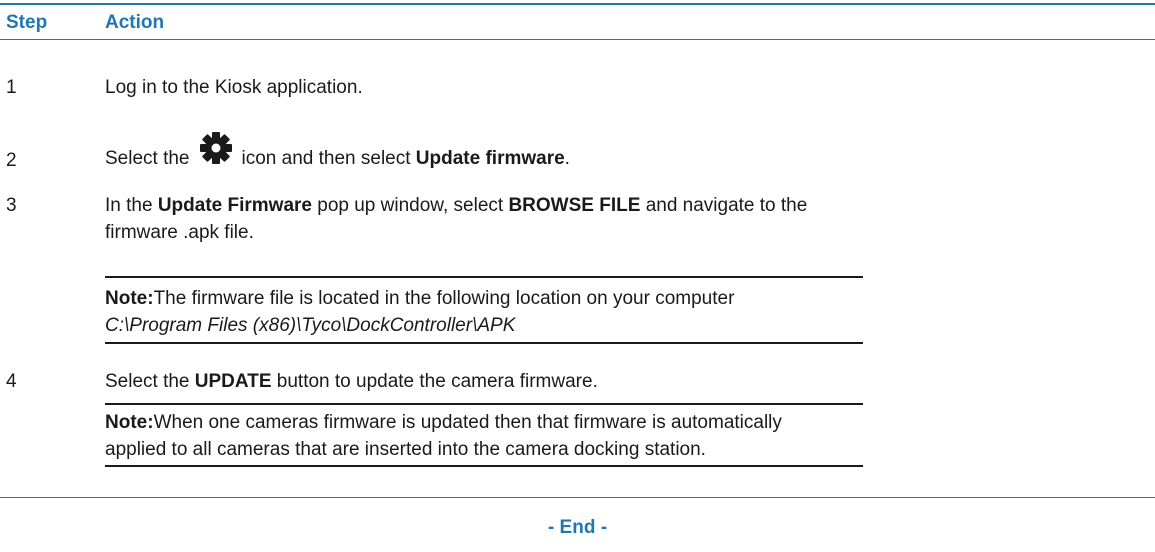 Image resolution: width=1155 pixels, height=552 pixels. Describe the element at coordinates (11, 160) in the screenshot. I see `step-2-number: 2` at that location.